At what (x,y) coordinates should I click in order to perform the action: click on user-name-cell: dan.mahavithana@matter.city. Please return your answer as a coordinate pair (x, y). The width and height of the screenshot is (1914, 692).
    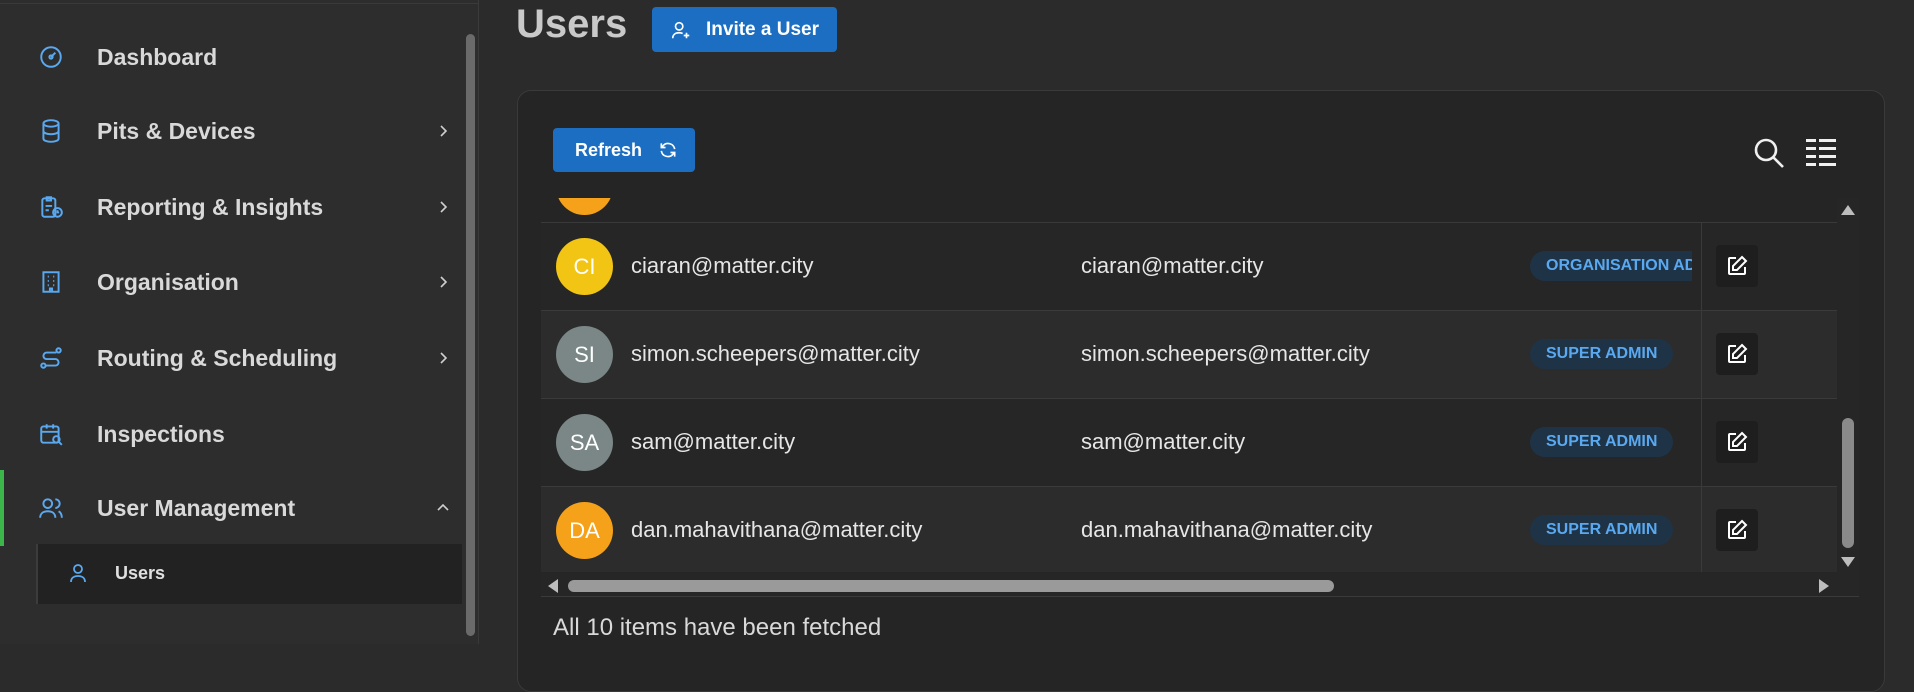
    Looking at the image, I should click on (777, 529).